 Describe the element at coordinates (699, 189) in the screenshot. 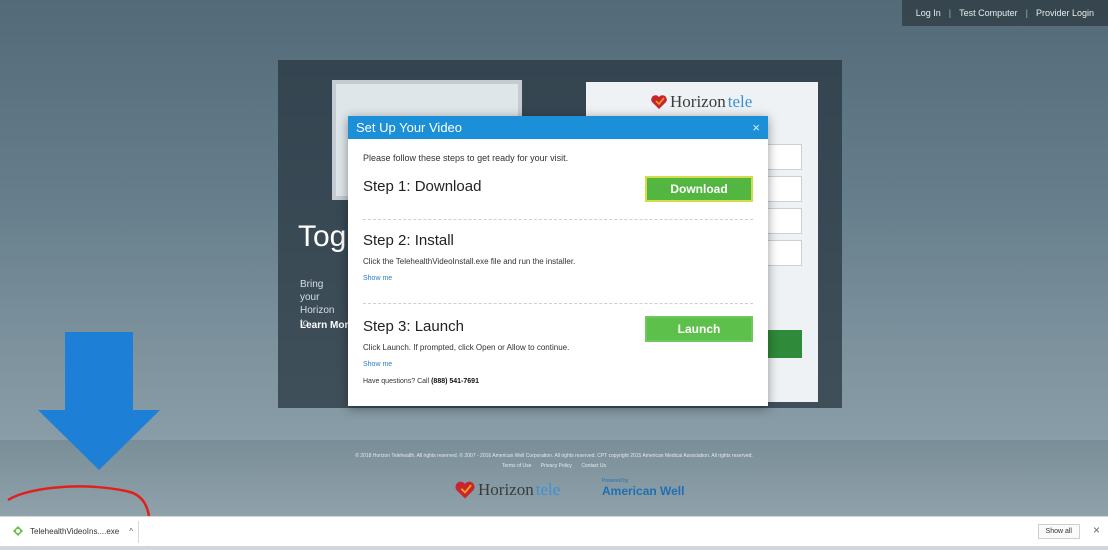

I see `download-button: Download` at that location.